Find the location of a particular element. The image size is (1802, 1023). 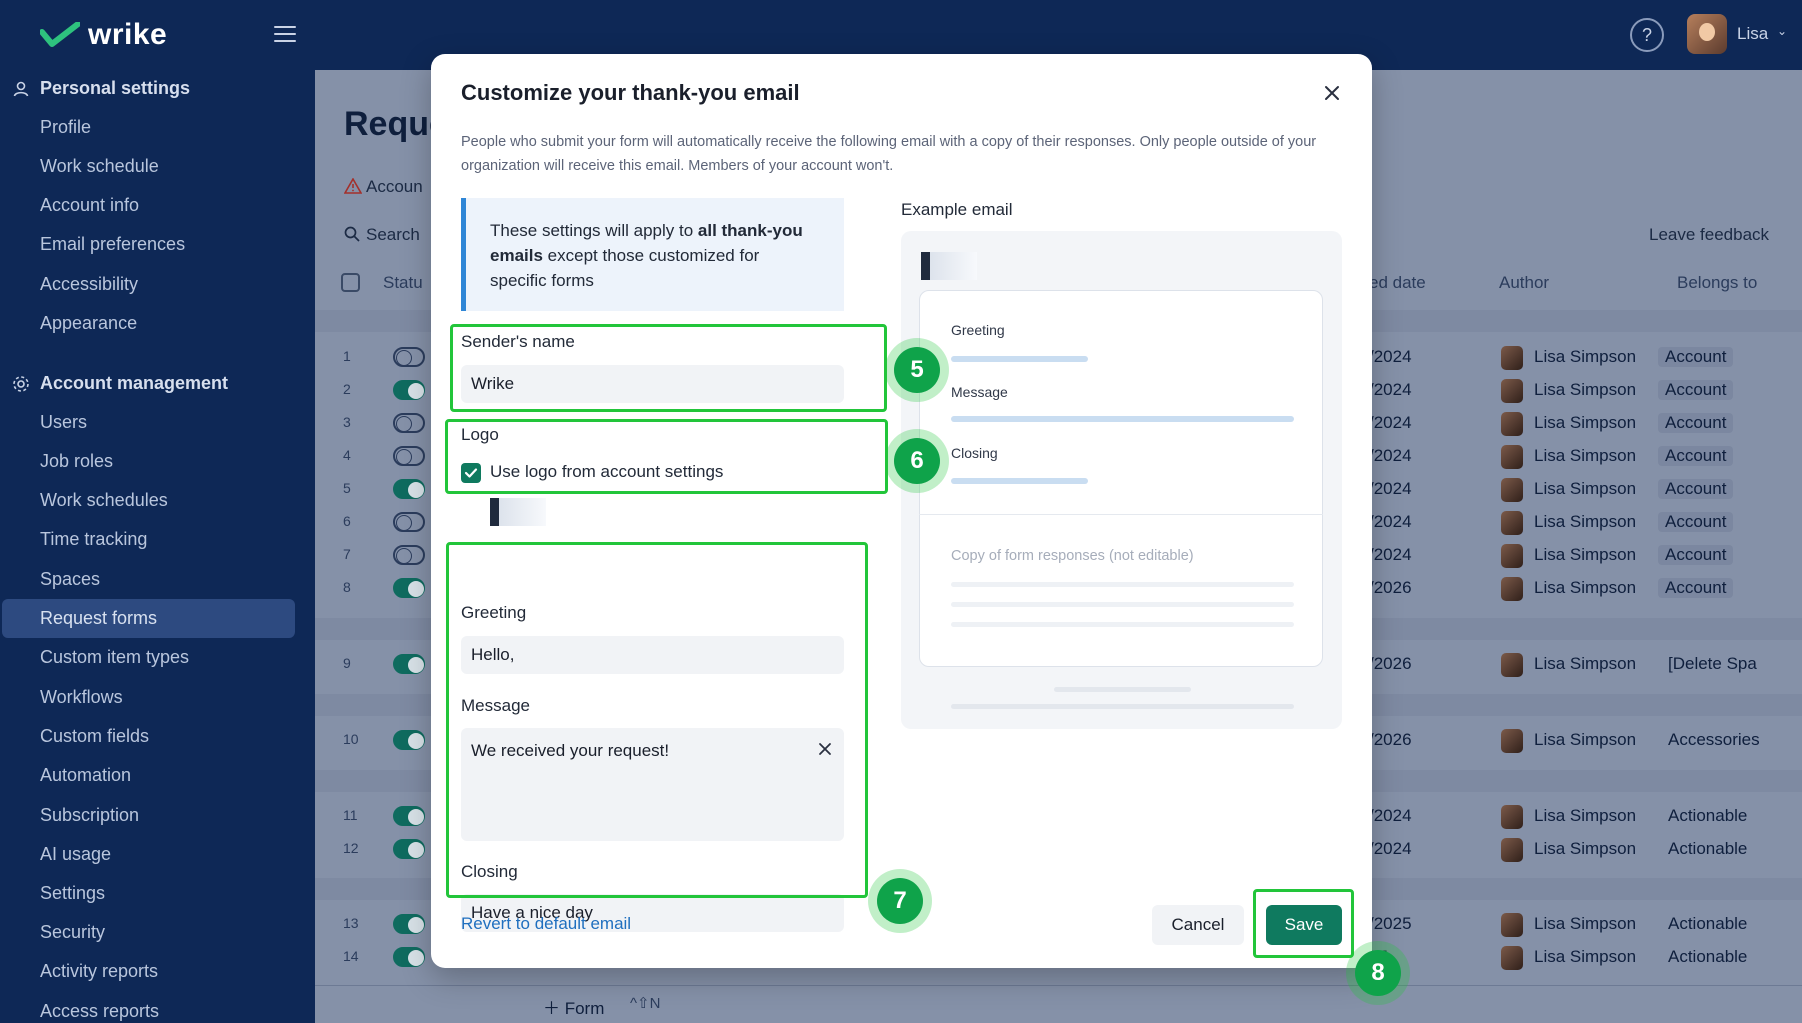

wrike-logo: wrike is located at coordinates (103, 35).